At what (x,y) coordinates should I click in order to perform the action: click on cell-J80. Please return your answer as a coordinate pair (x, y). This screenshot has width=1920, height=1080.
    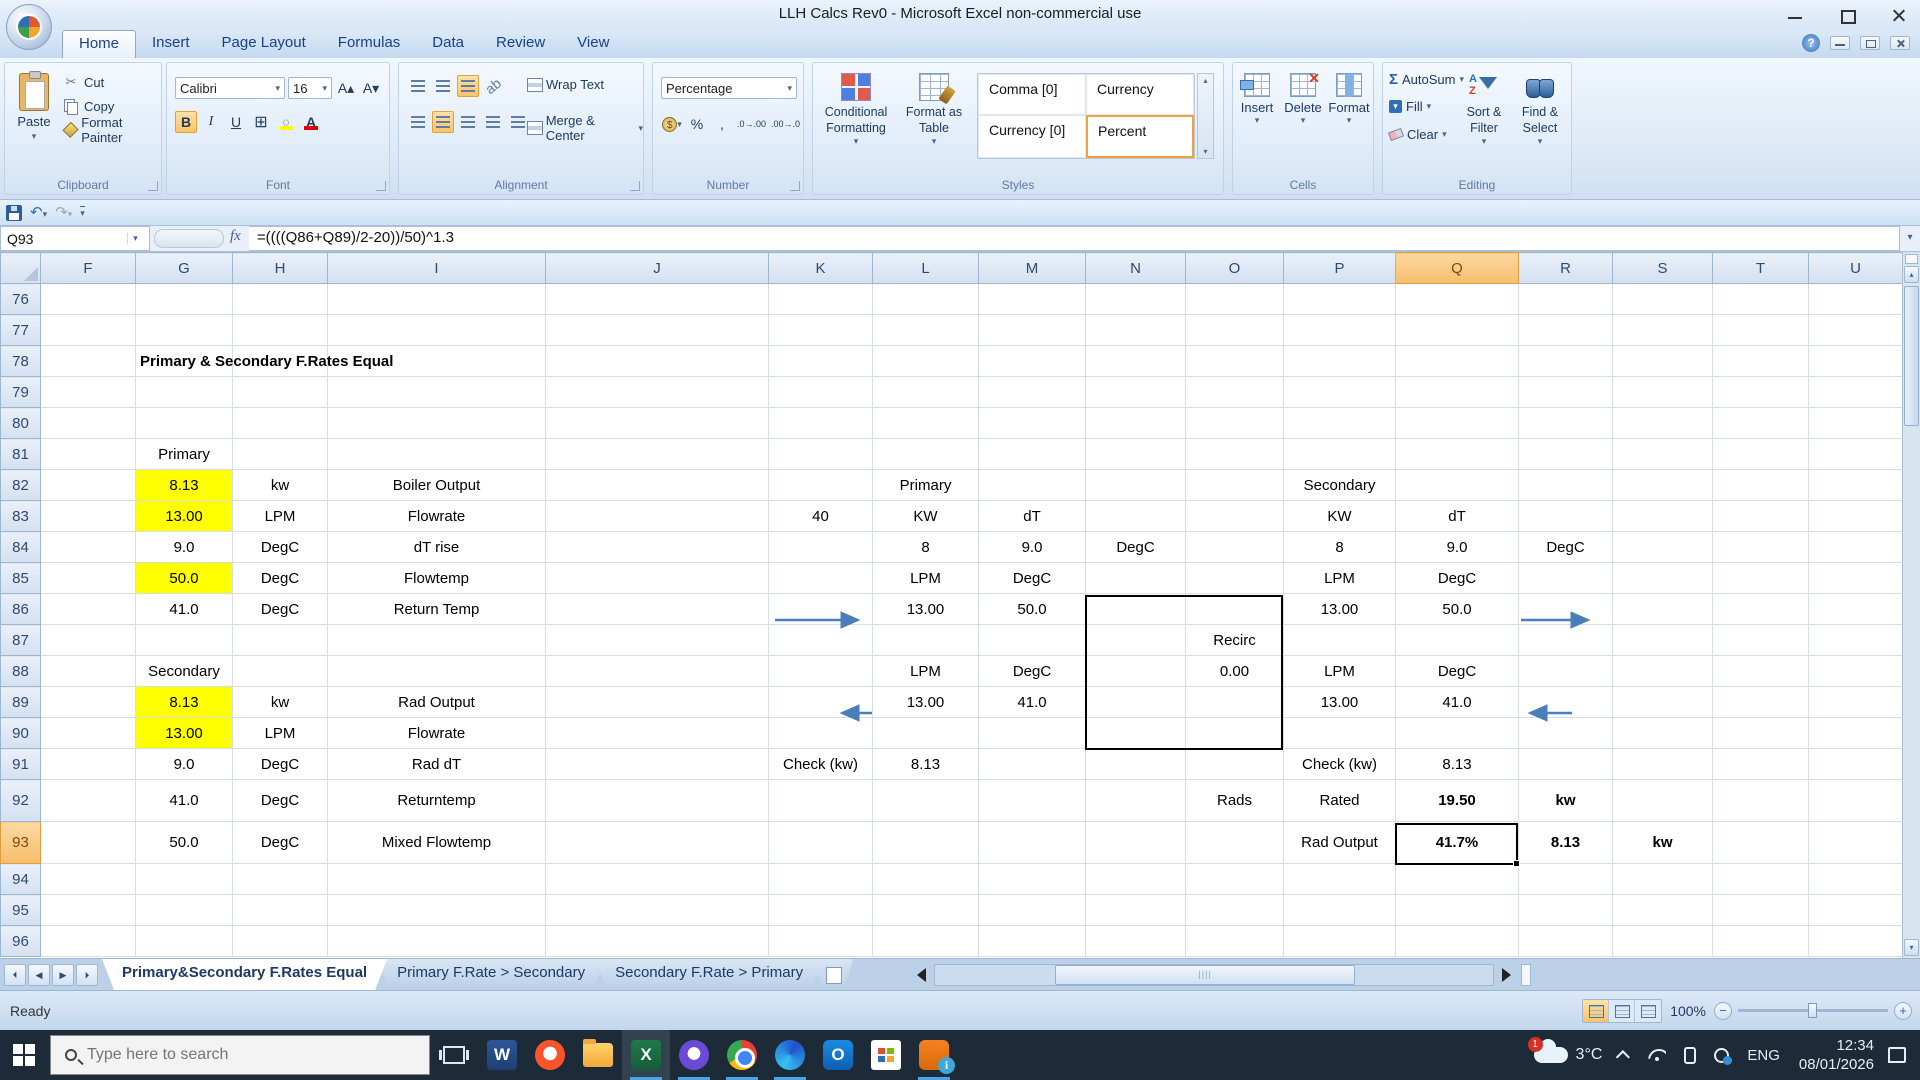
    Looking at the image, I should click on (657, 423).